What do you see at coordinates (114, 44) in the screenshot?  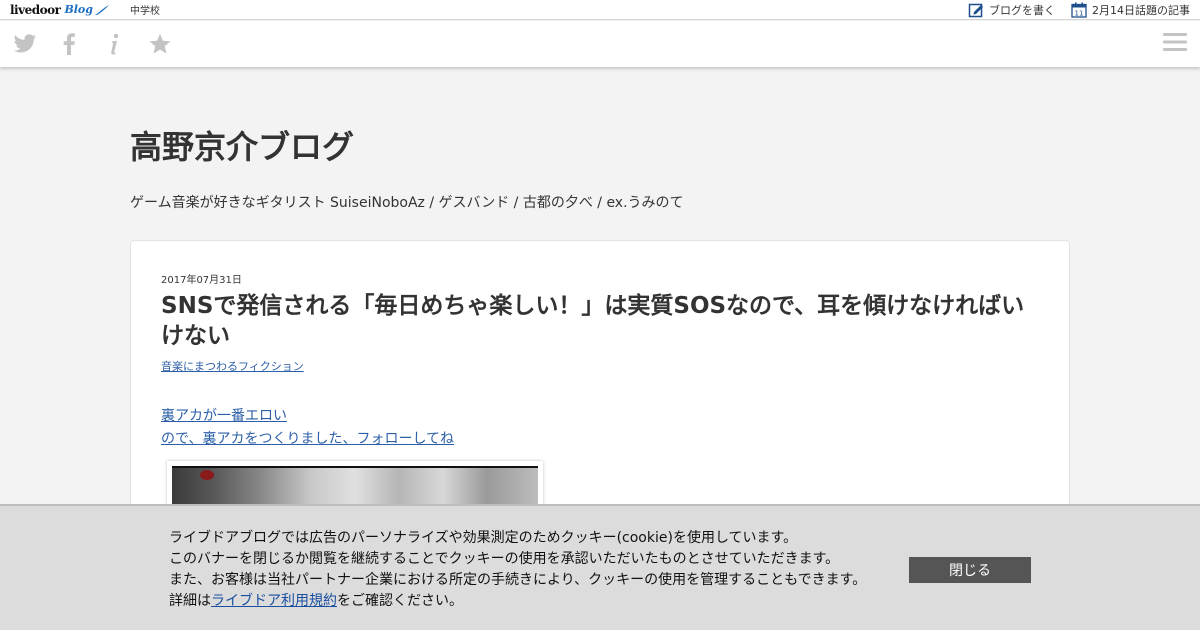 I see `info-icon` at bounding box center [114, 44].